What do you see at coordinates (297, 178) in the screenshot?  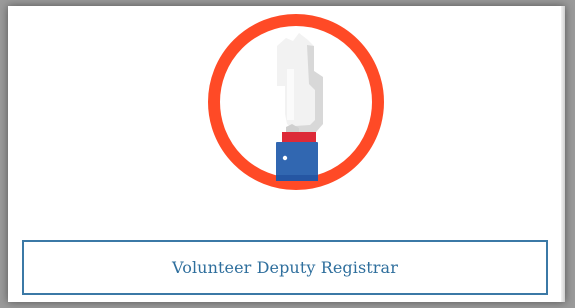 I see `blue-cuff-band` at bounding box center [297, 178].